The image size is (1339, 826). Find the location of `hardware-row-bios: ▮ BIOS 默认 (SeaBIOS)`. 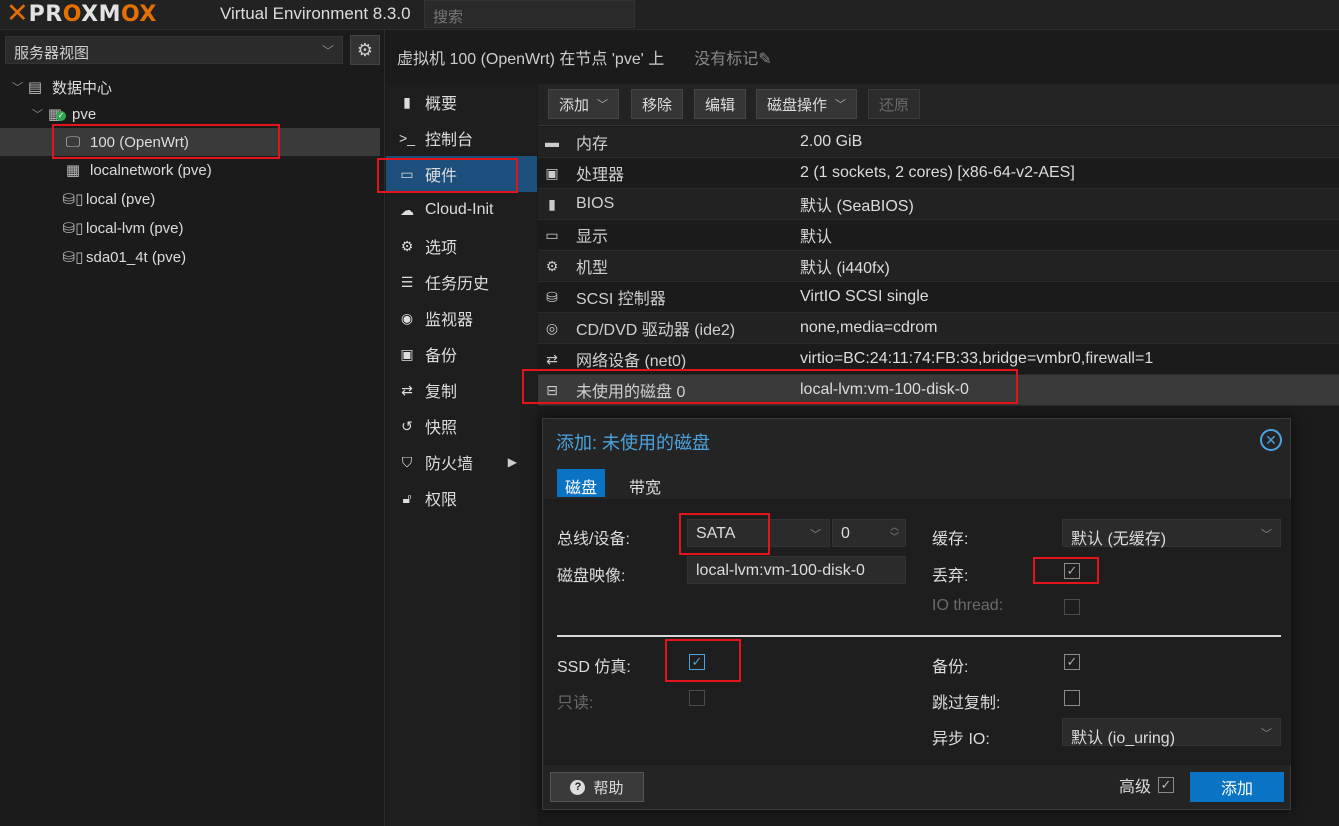

hardware-row-bios: ▮ BIOS 默认 (SeaBIOS) is located at coordinates (938, 204).